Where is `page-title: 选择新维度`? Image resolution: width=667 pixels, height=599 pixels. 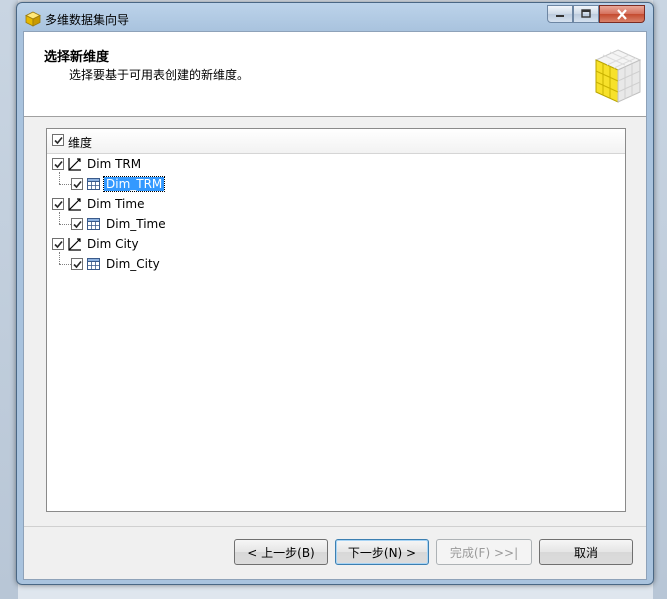
page-title: 选择新维度 is located at coordinates (77, 57).